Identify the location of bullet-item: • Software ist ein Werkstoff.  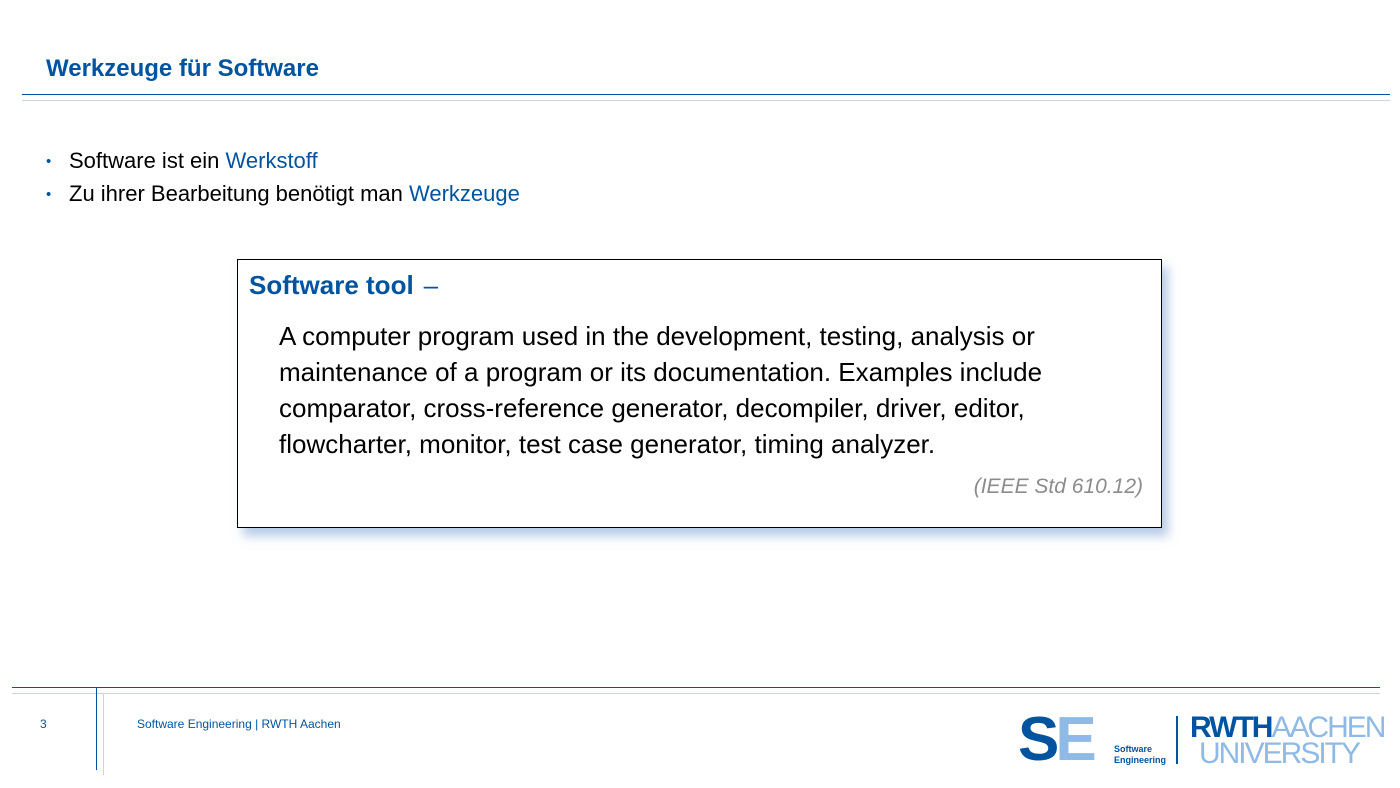
(283, 161).